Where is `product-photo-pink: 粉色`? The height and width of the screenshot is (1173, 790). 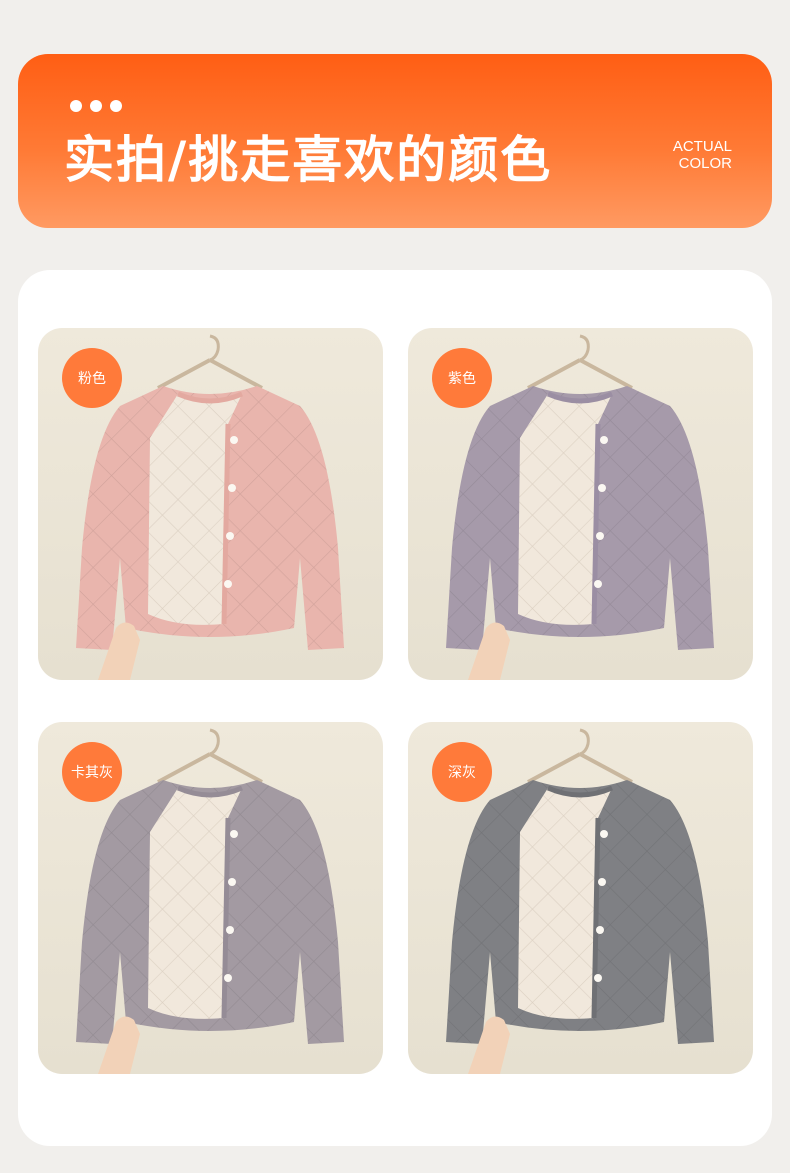
product-photo-pink: 粉色 is located at coordinates (210, 504).